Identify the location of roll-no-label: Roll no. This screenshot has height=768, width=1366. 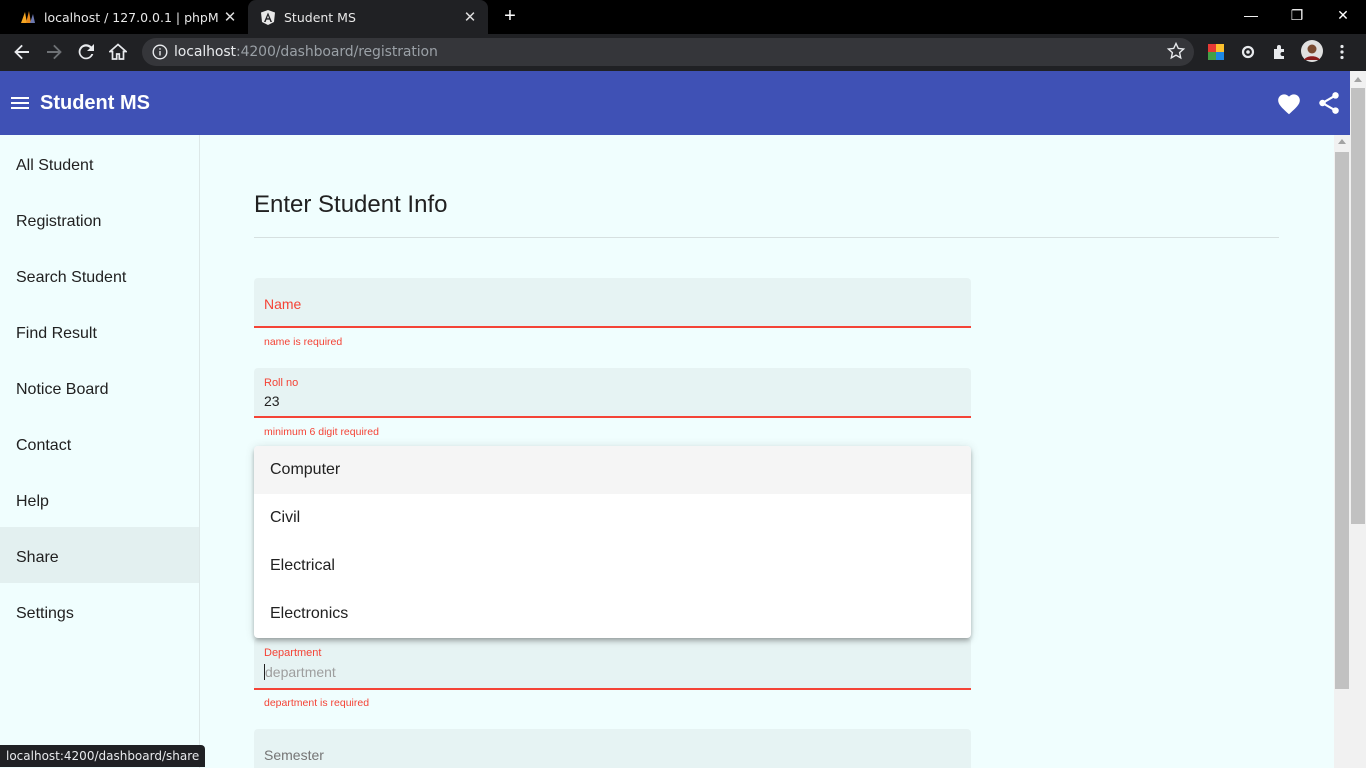
(281, 383).